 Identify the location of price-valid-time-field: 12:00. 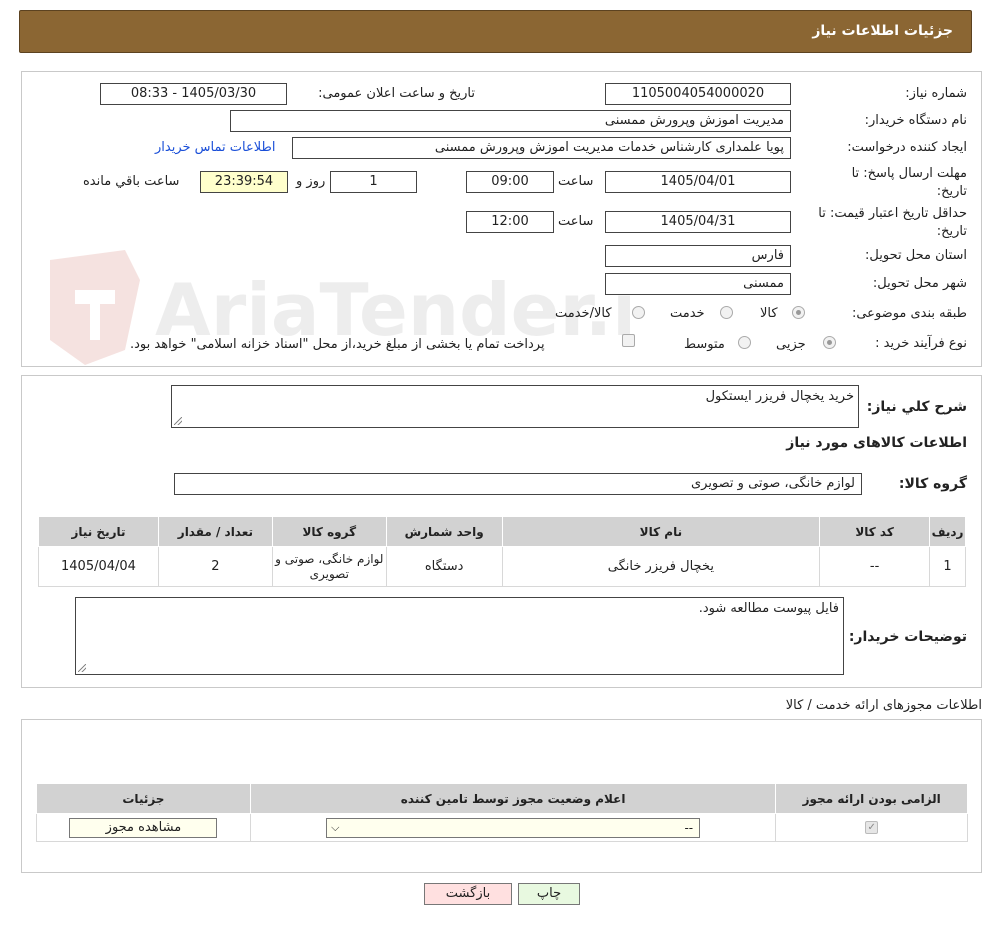
(510, 222).